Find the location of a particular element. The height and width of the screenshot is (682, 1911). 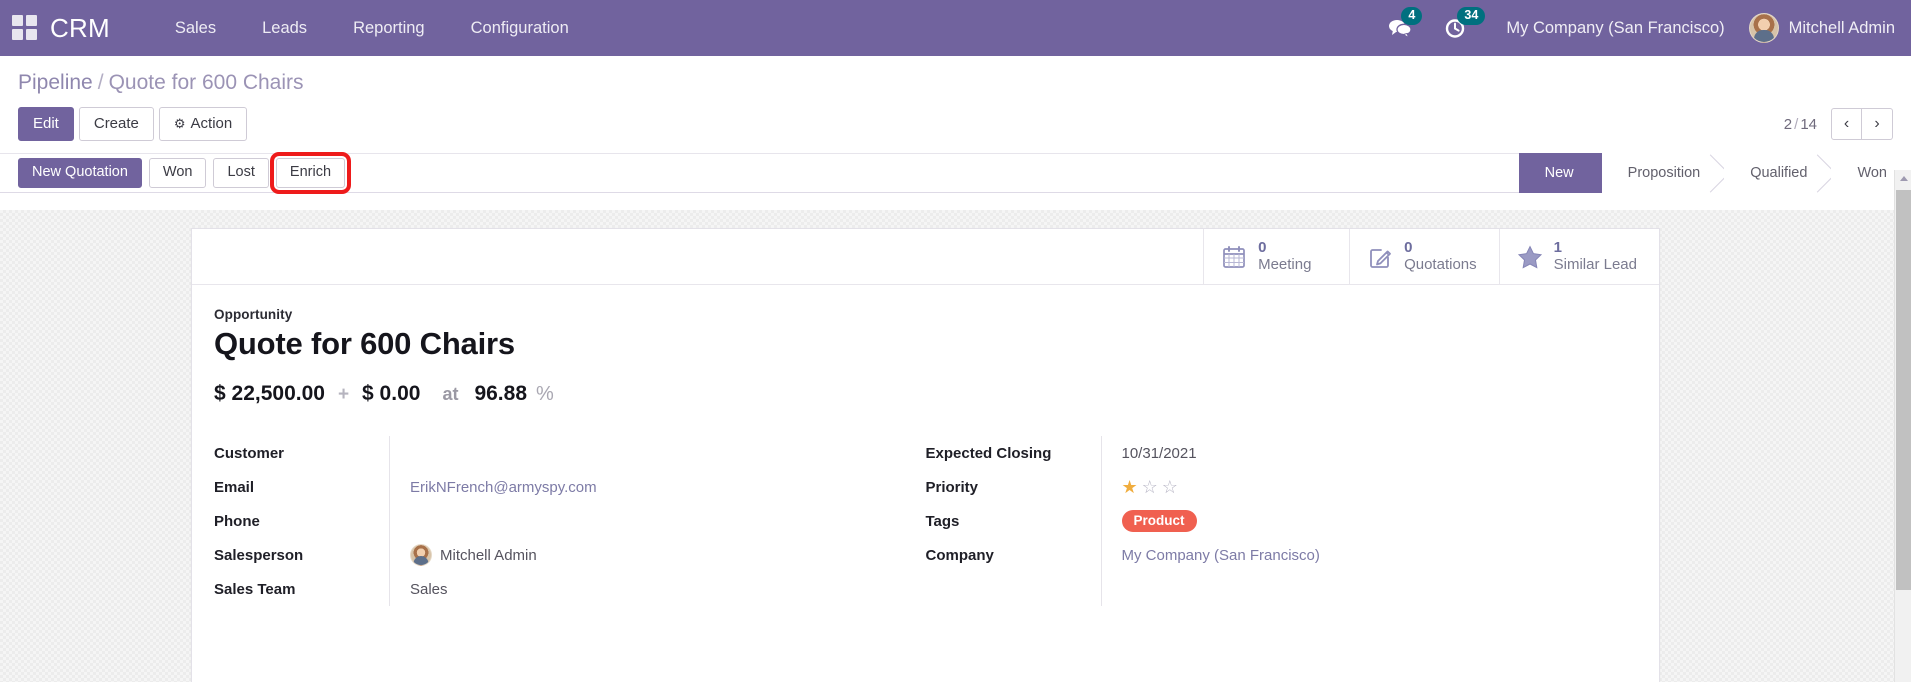

stage-pipeline: New Proposition Qualified Won is located at coordinates (1714, 173).